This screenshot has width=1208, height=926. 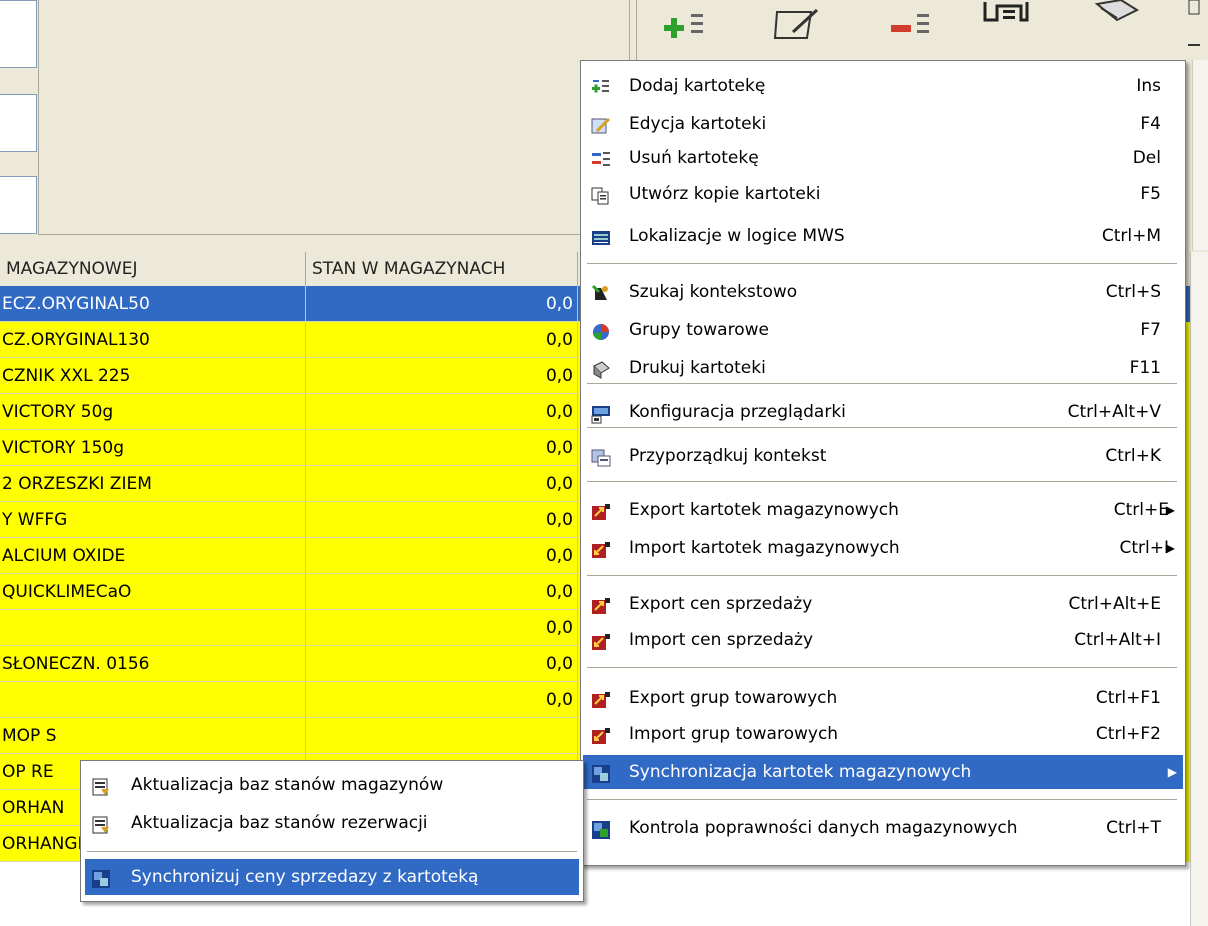 What do you see at coordinates (442, 269) in the screenshot?
I see `column-header-stock: STAN W MAGAZYNACH` at bounding box center [442, 269].